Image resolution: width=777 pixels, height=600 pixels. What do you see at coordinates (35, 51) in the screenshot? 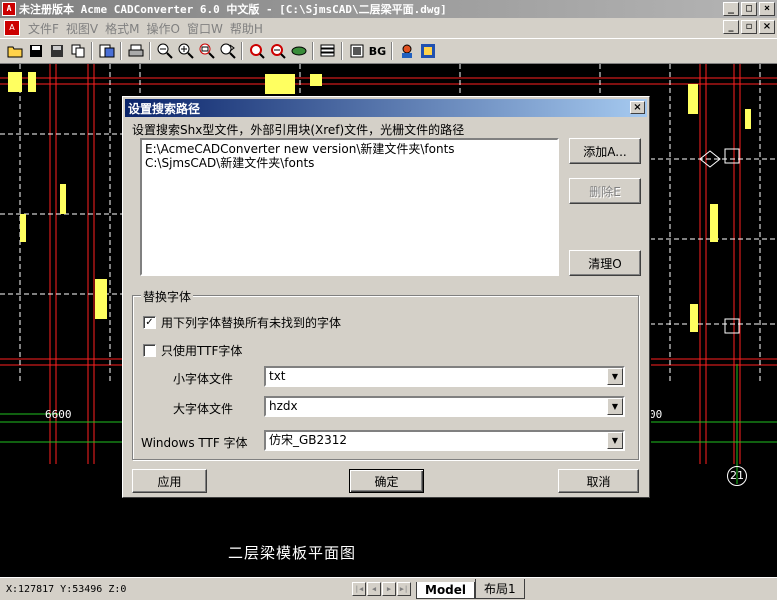
I see `save-icon` at bounding box center [35, 51].